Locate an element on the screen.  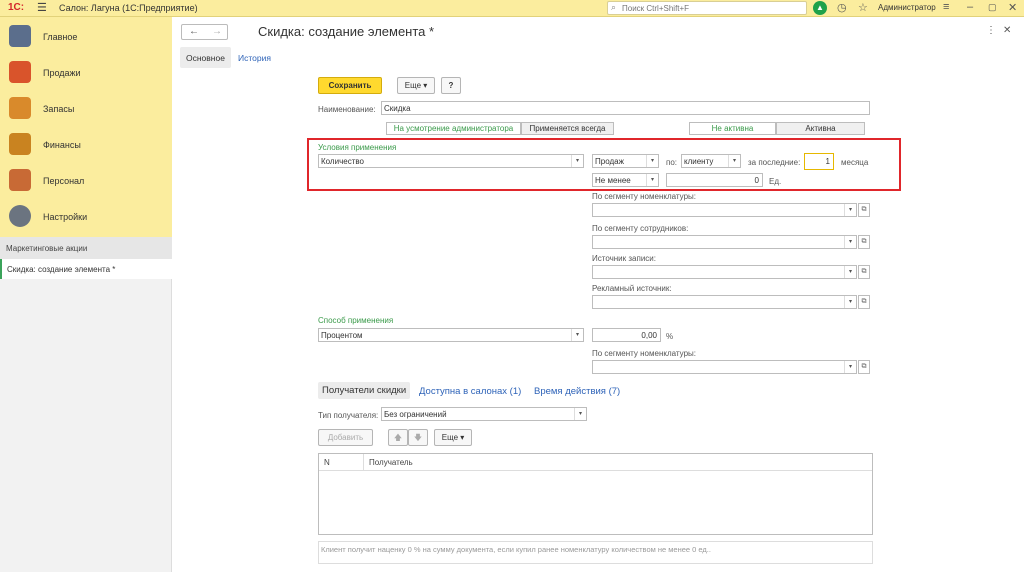
move-up-icon: 🡅 is located at coordinates (398, 437).